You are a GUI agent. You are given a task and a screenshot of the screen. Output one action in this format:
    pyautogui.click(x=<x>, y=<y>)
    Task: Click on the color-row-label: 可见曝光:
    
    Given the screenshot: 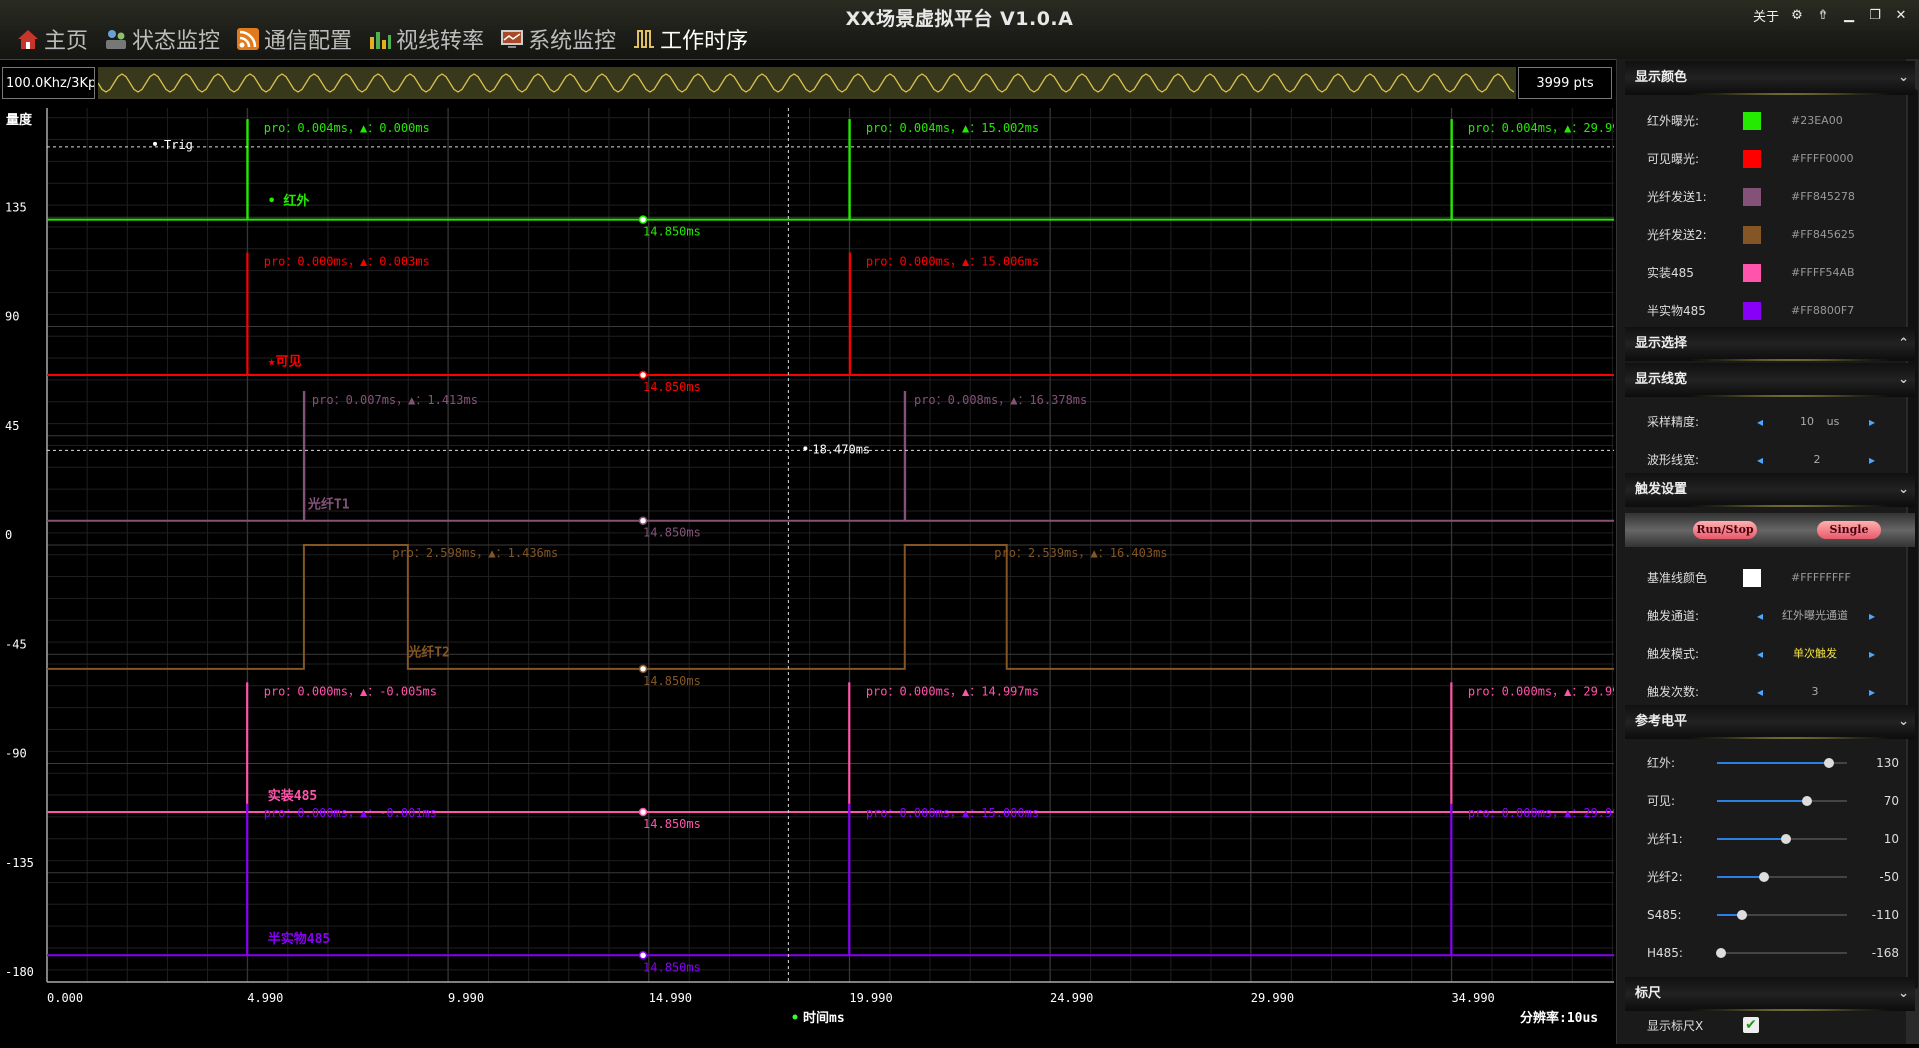 What is the action you would take?
    pyautogui.click(x=1673, y=159)
    